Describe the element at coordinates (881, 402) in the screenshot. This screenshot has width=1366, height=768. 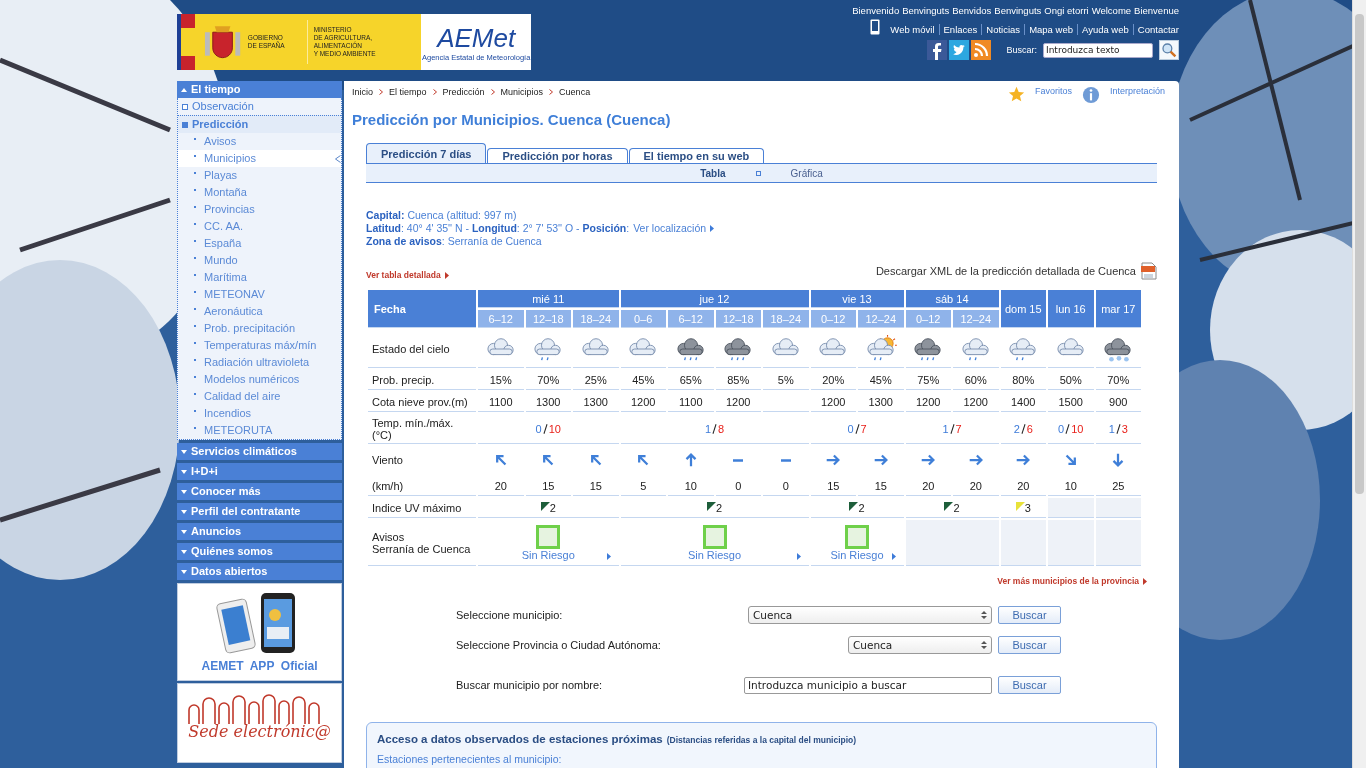
I see `table-cell: 1300` at that location.